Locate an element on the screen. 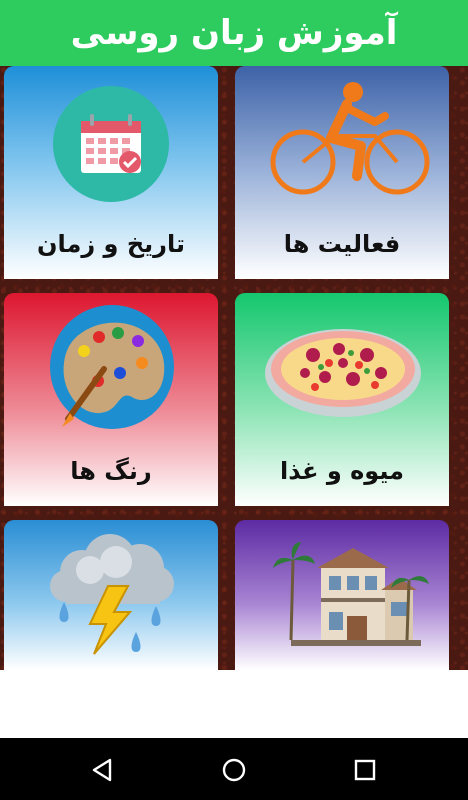 Image resolution: width=468 pixels, height=800 pixels. category-card-house is located at coordinates (342, 595).